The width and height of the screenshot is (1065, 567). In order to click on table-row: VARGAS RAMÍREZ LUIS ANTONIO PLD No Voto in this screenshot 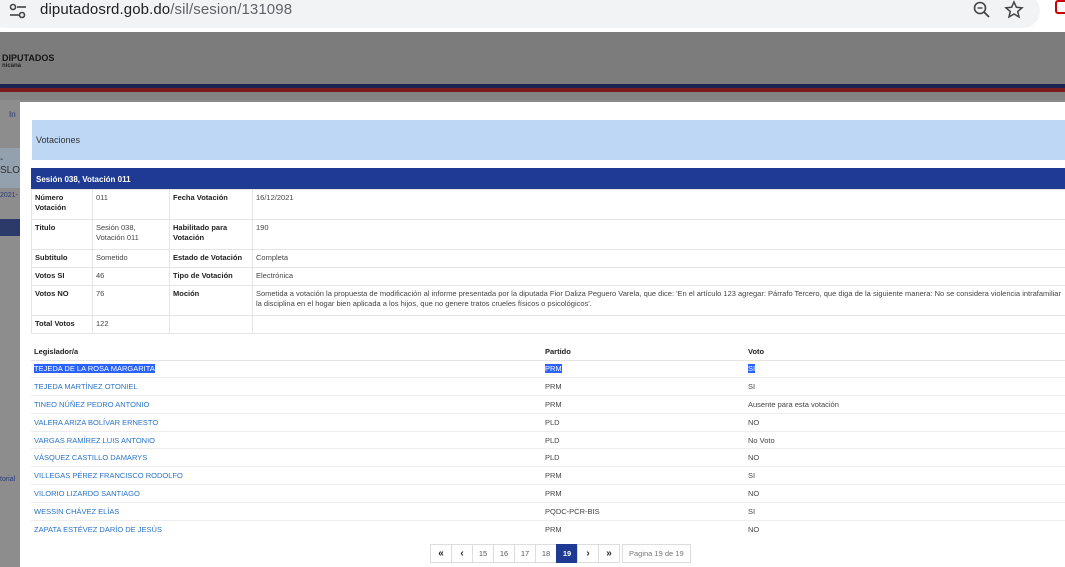, I will do `click(548, 439)`.